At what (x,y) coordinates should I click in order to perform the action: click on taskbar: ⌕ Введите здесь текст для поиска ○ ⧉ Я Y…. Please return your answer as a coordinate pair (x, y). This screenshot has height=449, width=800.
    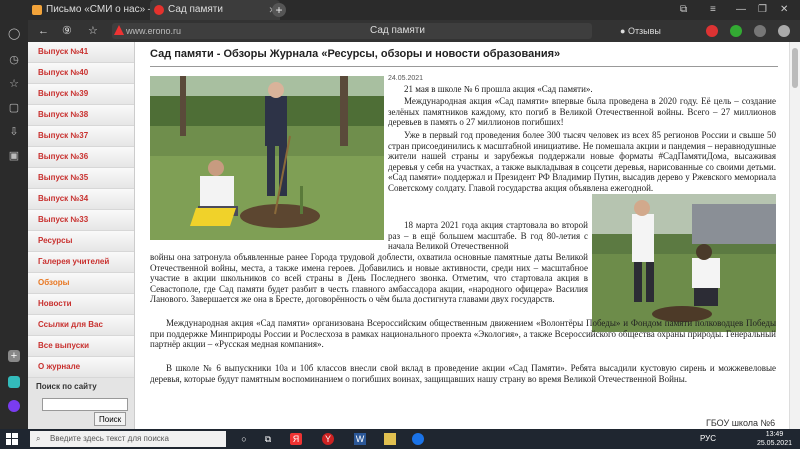
    Looking at the image, I should click on (400, 439).